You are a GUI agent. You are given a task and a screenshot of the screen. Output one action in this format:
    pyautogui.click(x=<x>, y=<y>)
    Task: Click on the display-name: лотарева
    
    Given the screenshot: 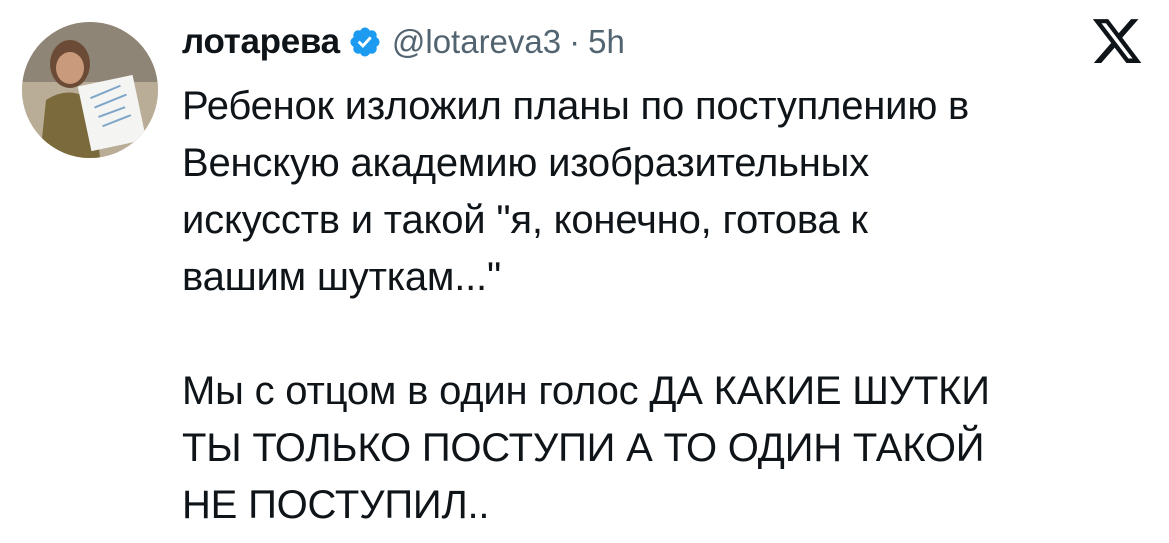 What is the action you would take?
    pyautogui.click(x=261, y=42)
    